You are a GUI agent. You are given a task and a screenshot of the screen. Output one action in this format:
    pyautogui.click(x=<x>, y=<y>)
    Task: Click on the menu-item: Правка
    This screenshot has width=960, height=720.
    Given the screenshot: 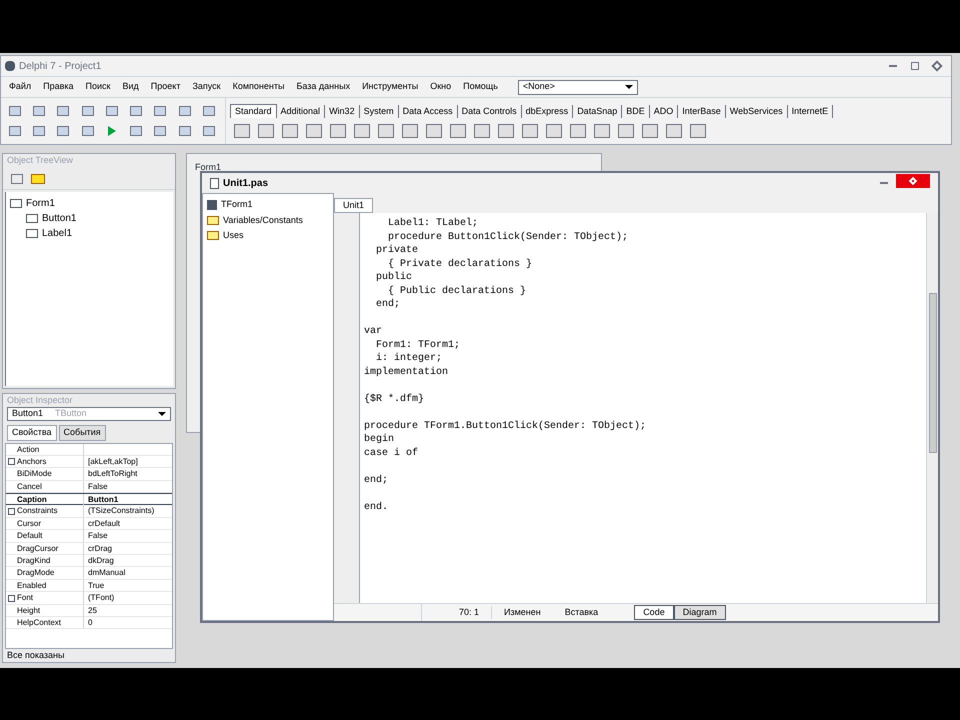 What is the action you would take?
    pyautogui.click(x=58, y=87)
    